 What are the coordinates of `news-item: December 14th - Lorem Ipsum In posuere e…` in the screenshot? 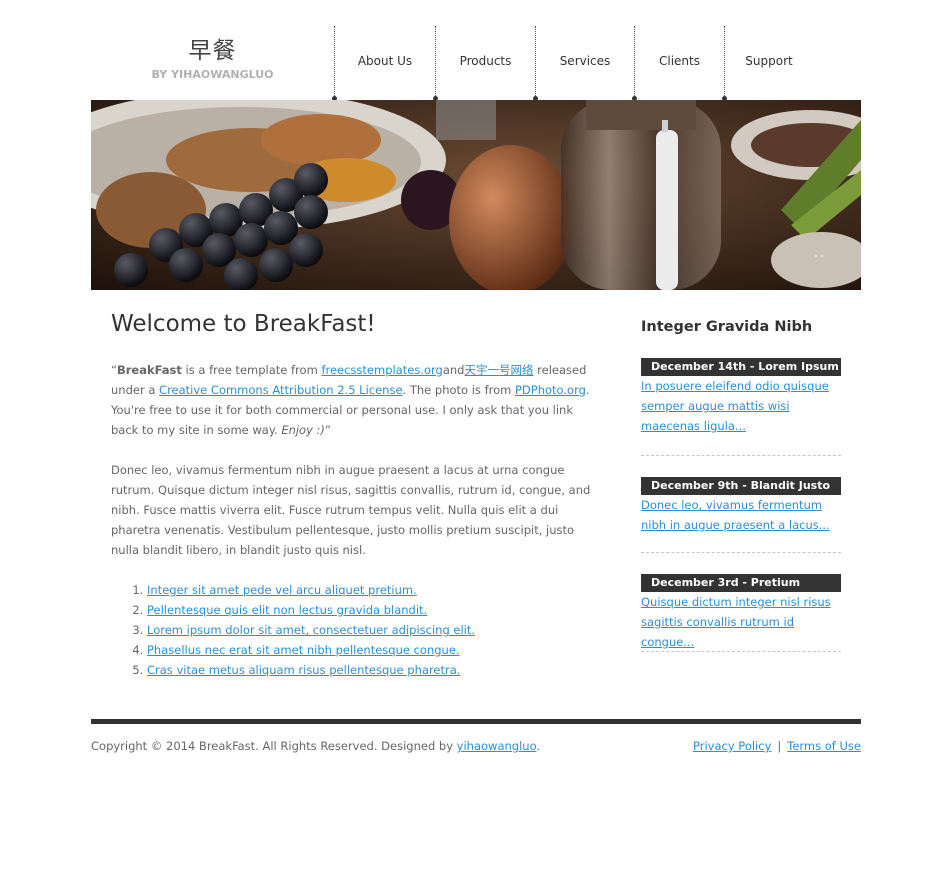 It's located at (741, 407).